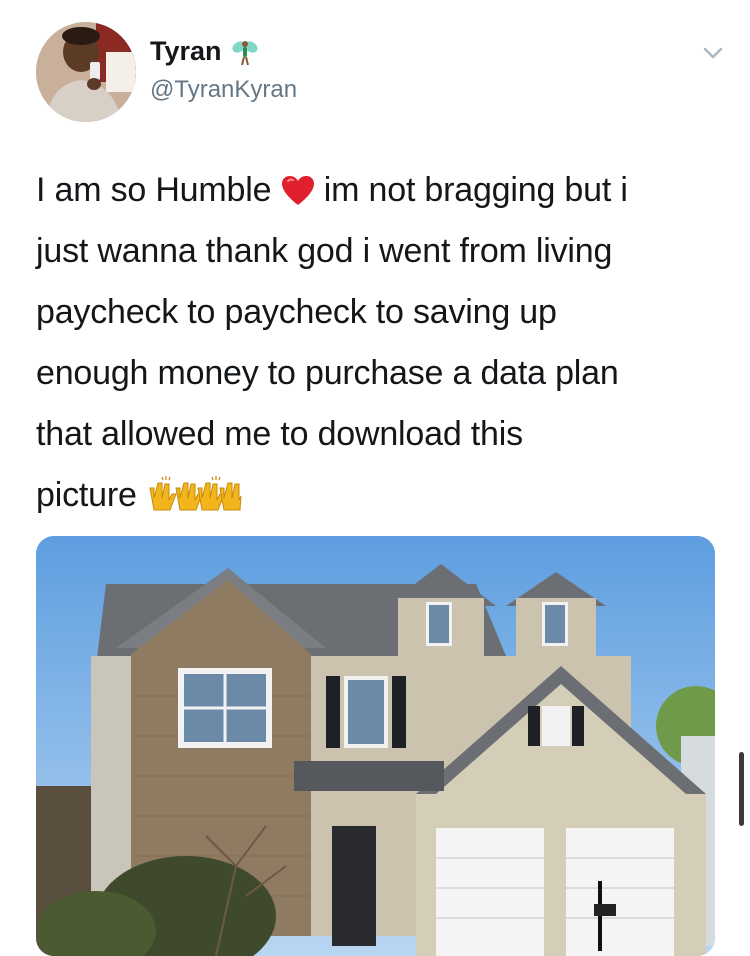  What do you see at coordinates (279, 434) in the screenshot?
I see `tweet-line-5: that allowed me to download this` at bounding box center [279, 434].